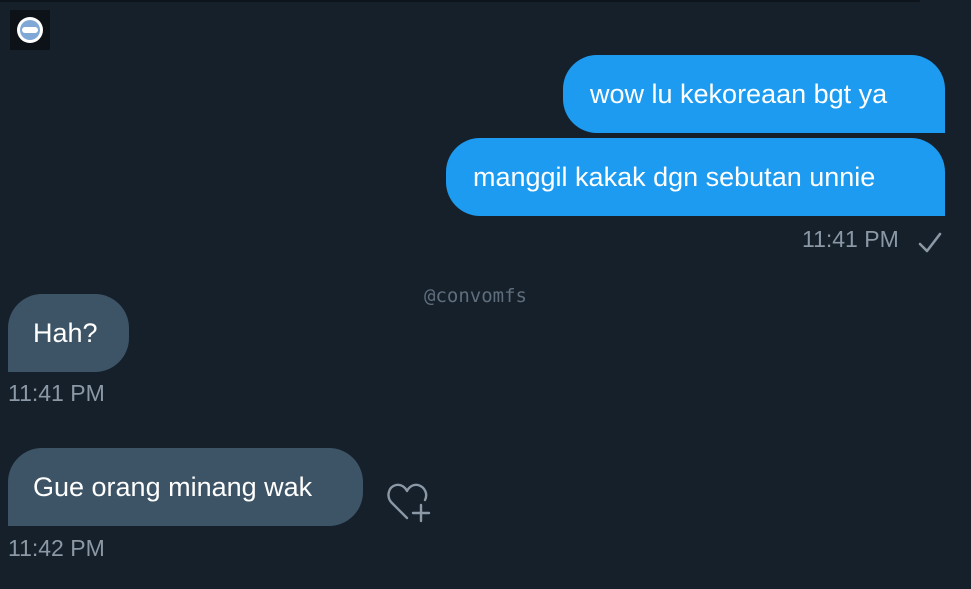 The image size is (971, 589). I want to click on message-text: Hah?, so click(65, 332).